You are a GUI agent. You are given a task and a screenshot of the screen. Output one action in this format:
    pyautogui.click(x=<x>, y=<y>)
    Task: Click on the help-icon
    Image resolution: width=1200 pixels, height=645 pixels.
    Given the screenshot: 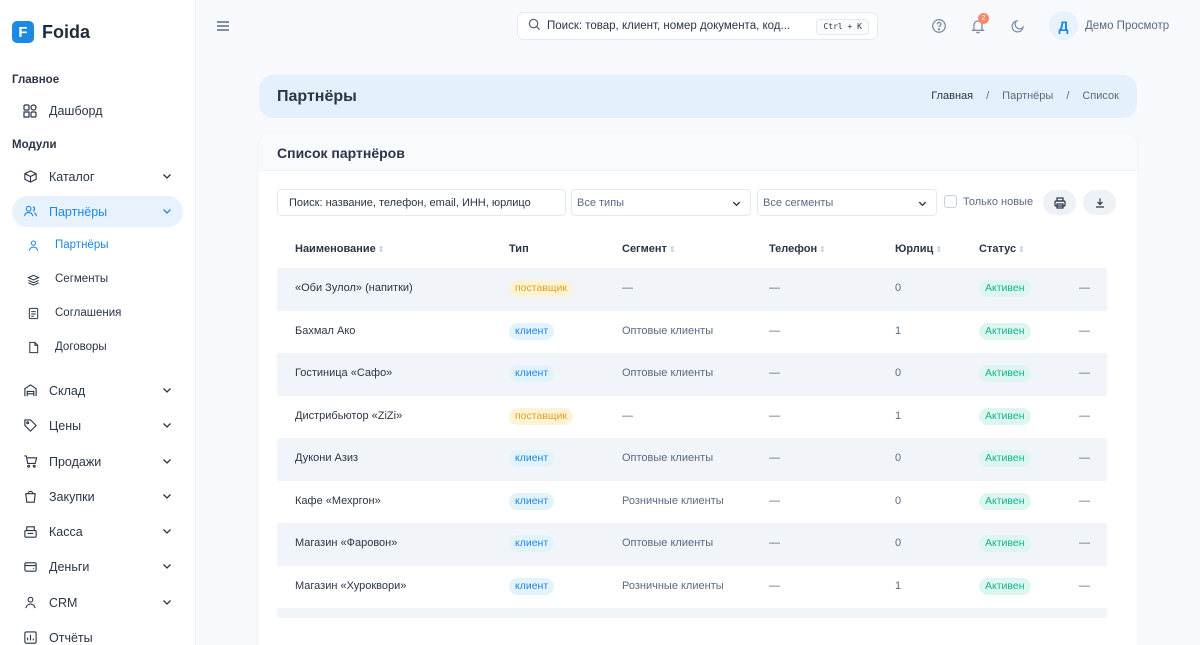 What is the action you would take?
    pyautogui.click(x=939, y=26)
    